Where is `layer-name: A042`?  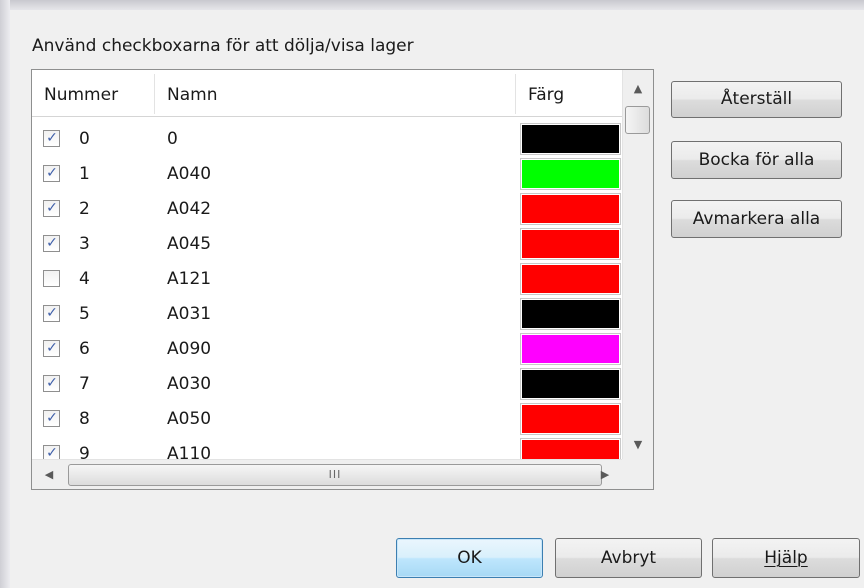
layer-name: A042 is located at coordinates (189, 209).